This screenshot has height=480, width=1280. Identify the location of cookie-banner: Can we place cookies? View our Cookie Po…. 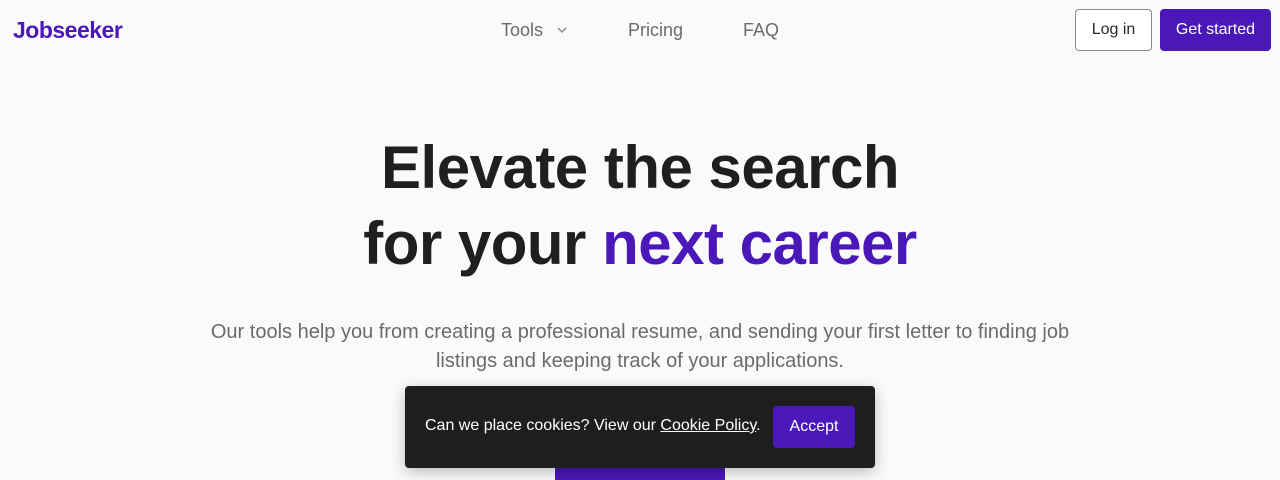
(640, 427).